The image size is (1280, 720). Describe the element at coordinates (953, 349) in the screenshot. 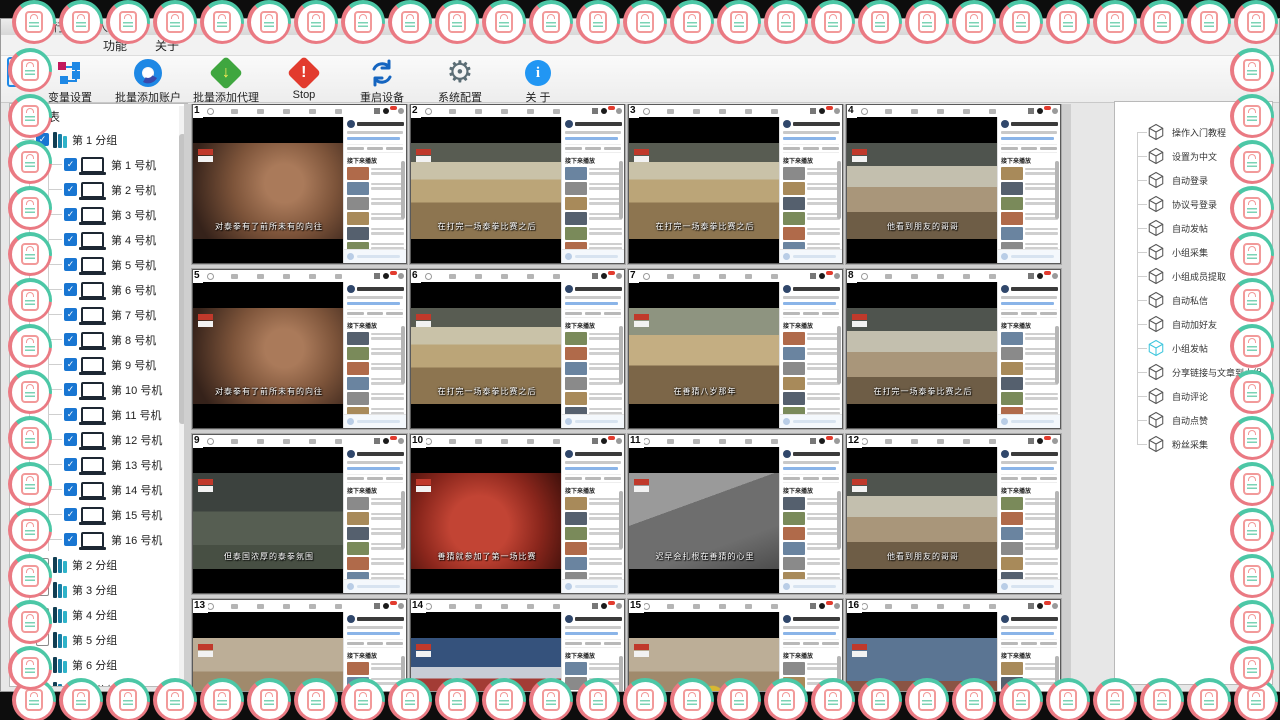

I see `device-screen-panel: 8 在打完一场泰拳比赛之后 接下来播放` at that location.